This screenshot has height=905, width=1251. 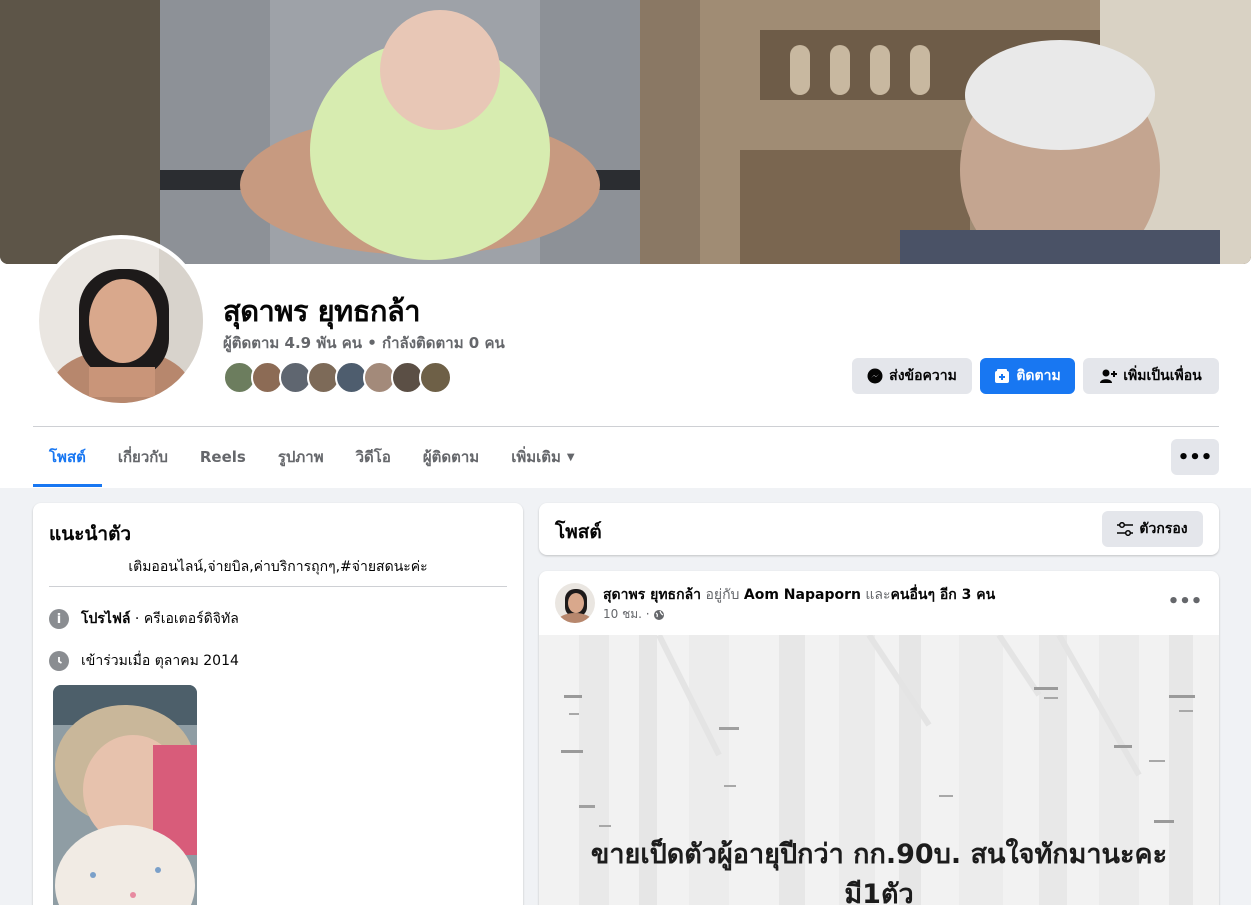 I want to click on add-friend-button: เพิ่มเป็นเพื่อน, so click(x=1151, y=376).